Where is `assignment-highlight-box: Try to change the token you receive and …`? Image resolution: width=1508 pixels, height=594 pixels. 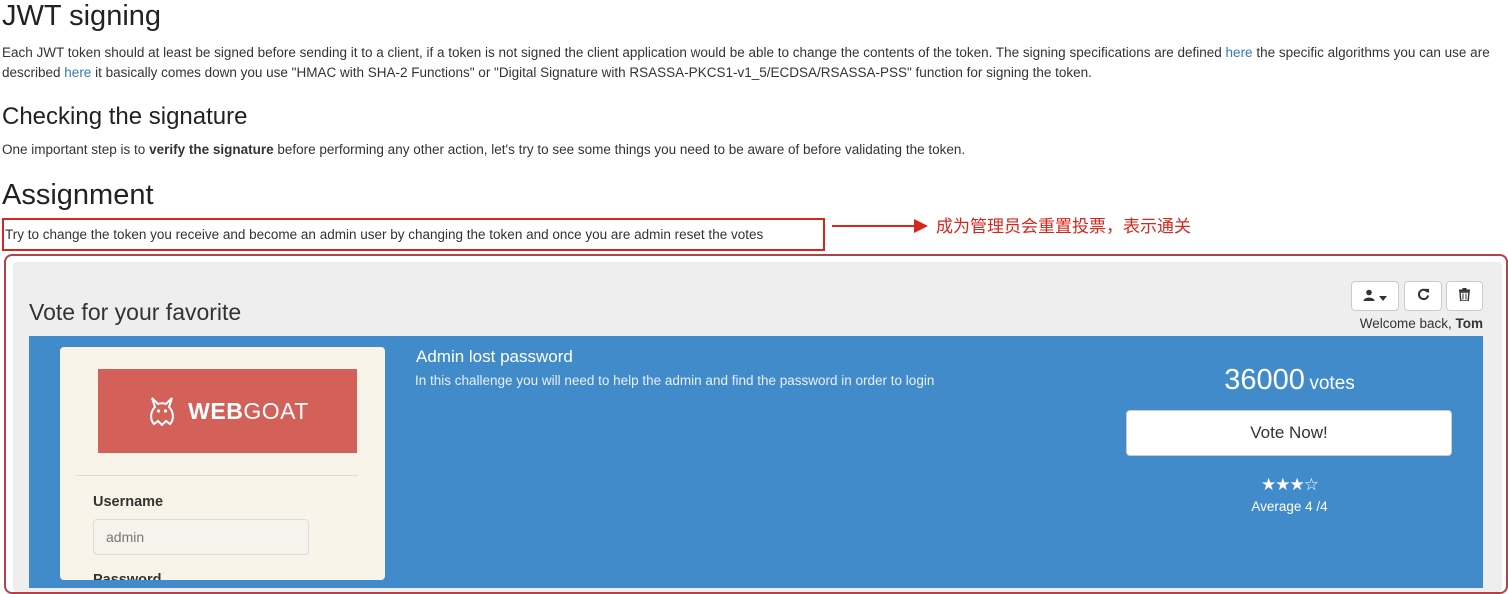
assignment-highlight-box: Try to change the token you receive and … is located at coordinates (413, 234).